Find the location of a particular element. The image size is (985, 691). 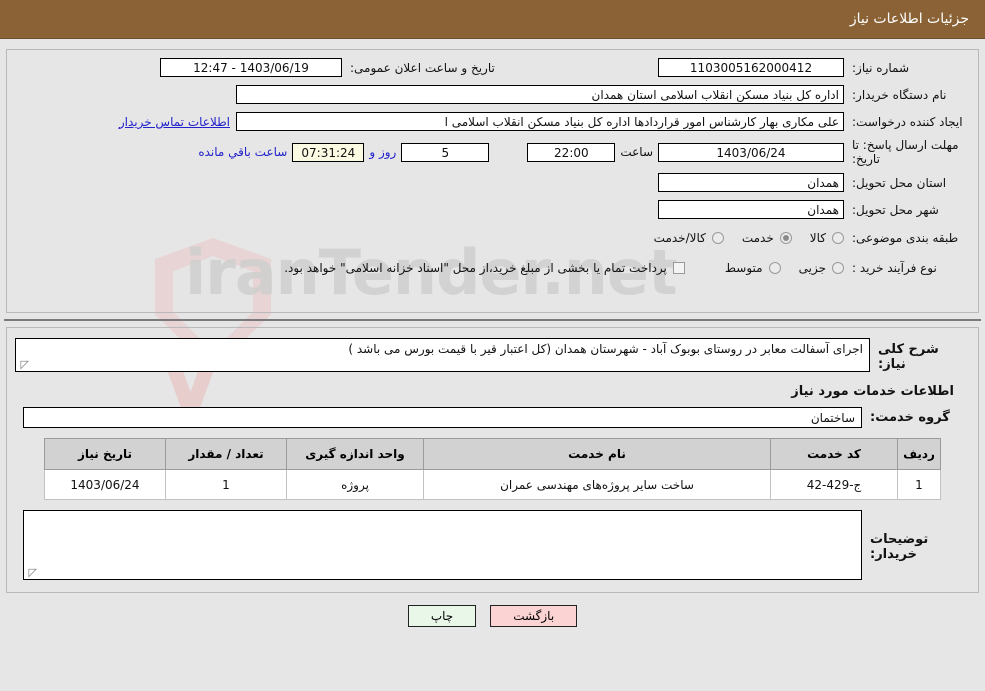

deadline-remaining-label: ساعت باقي مانده is located at coordinates (243, 152).